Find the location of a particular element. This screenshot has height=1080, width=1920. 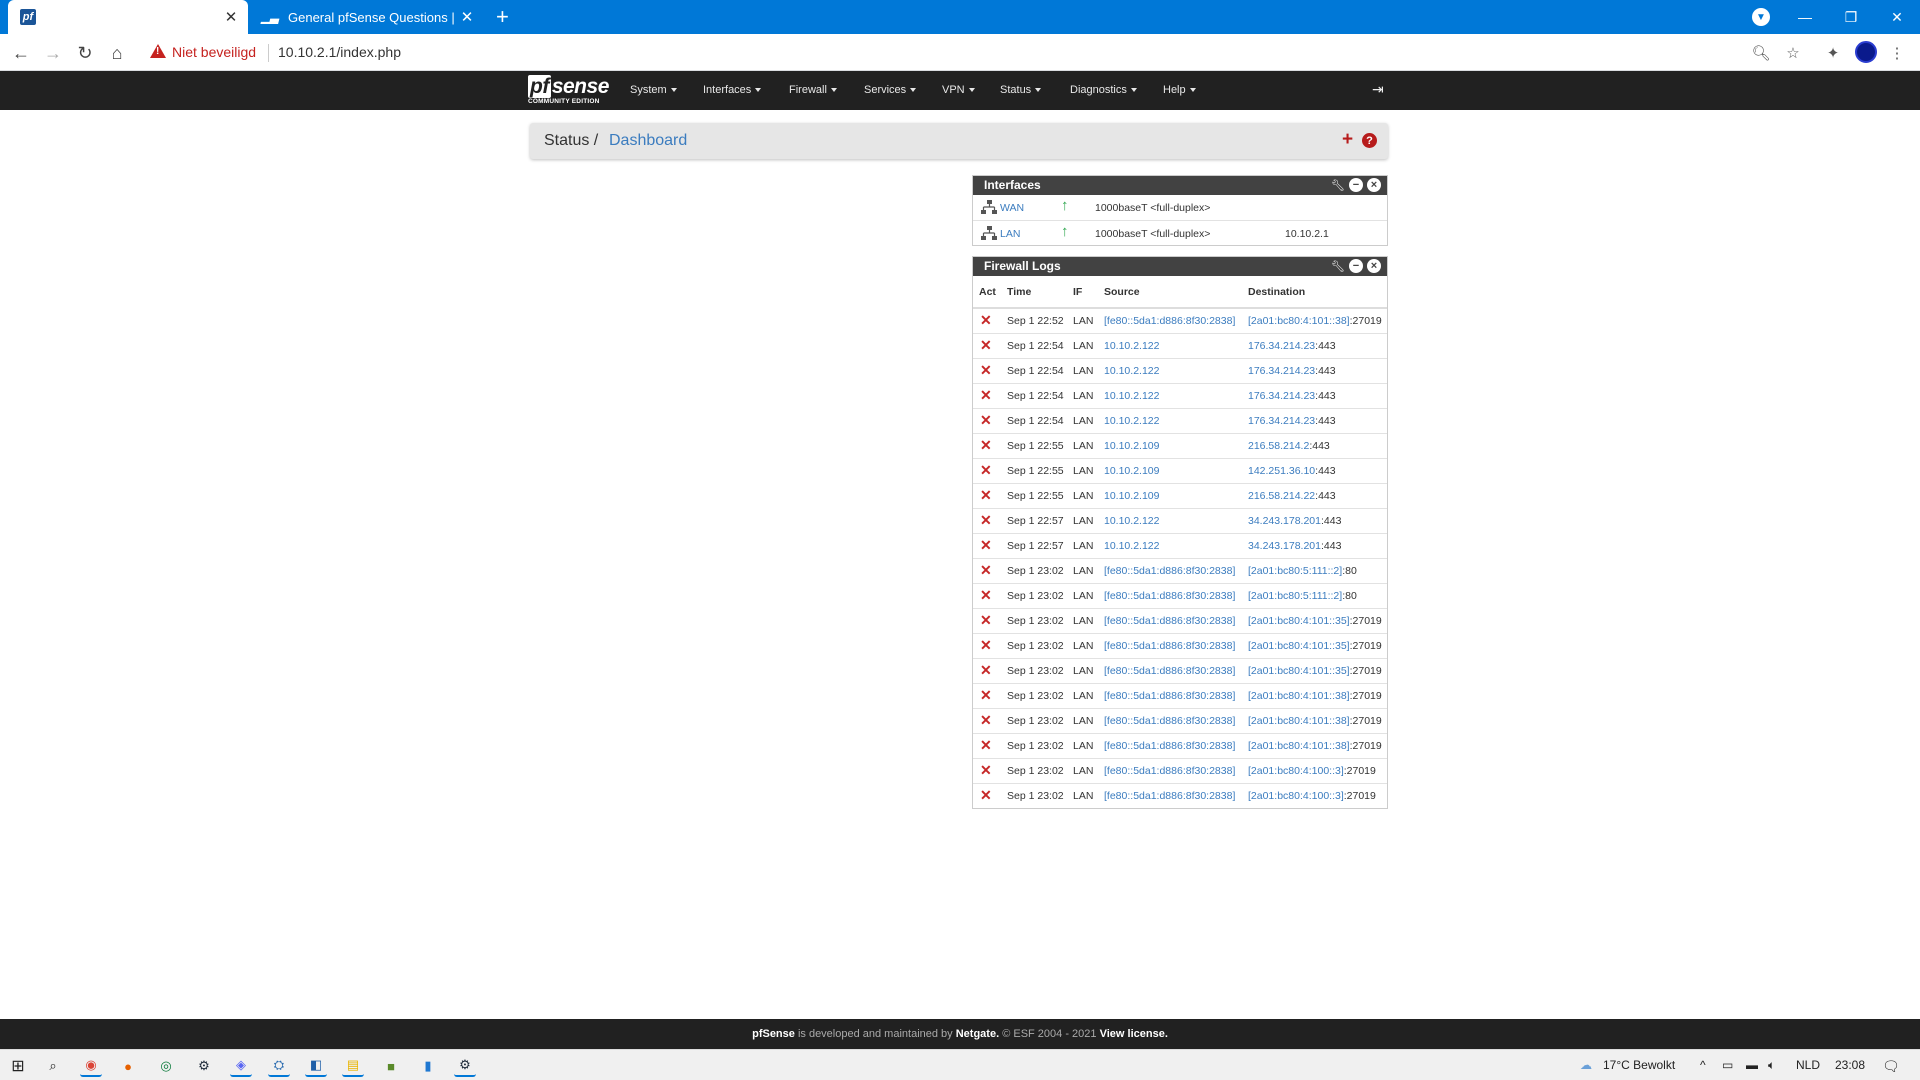

windows-start-icon: ⊞ is located at coordinates (18, 1066).